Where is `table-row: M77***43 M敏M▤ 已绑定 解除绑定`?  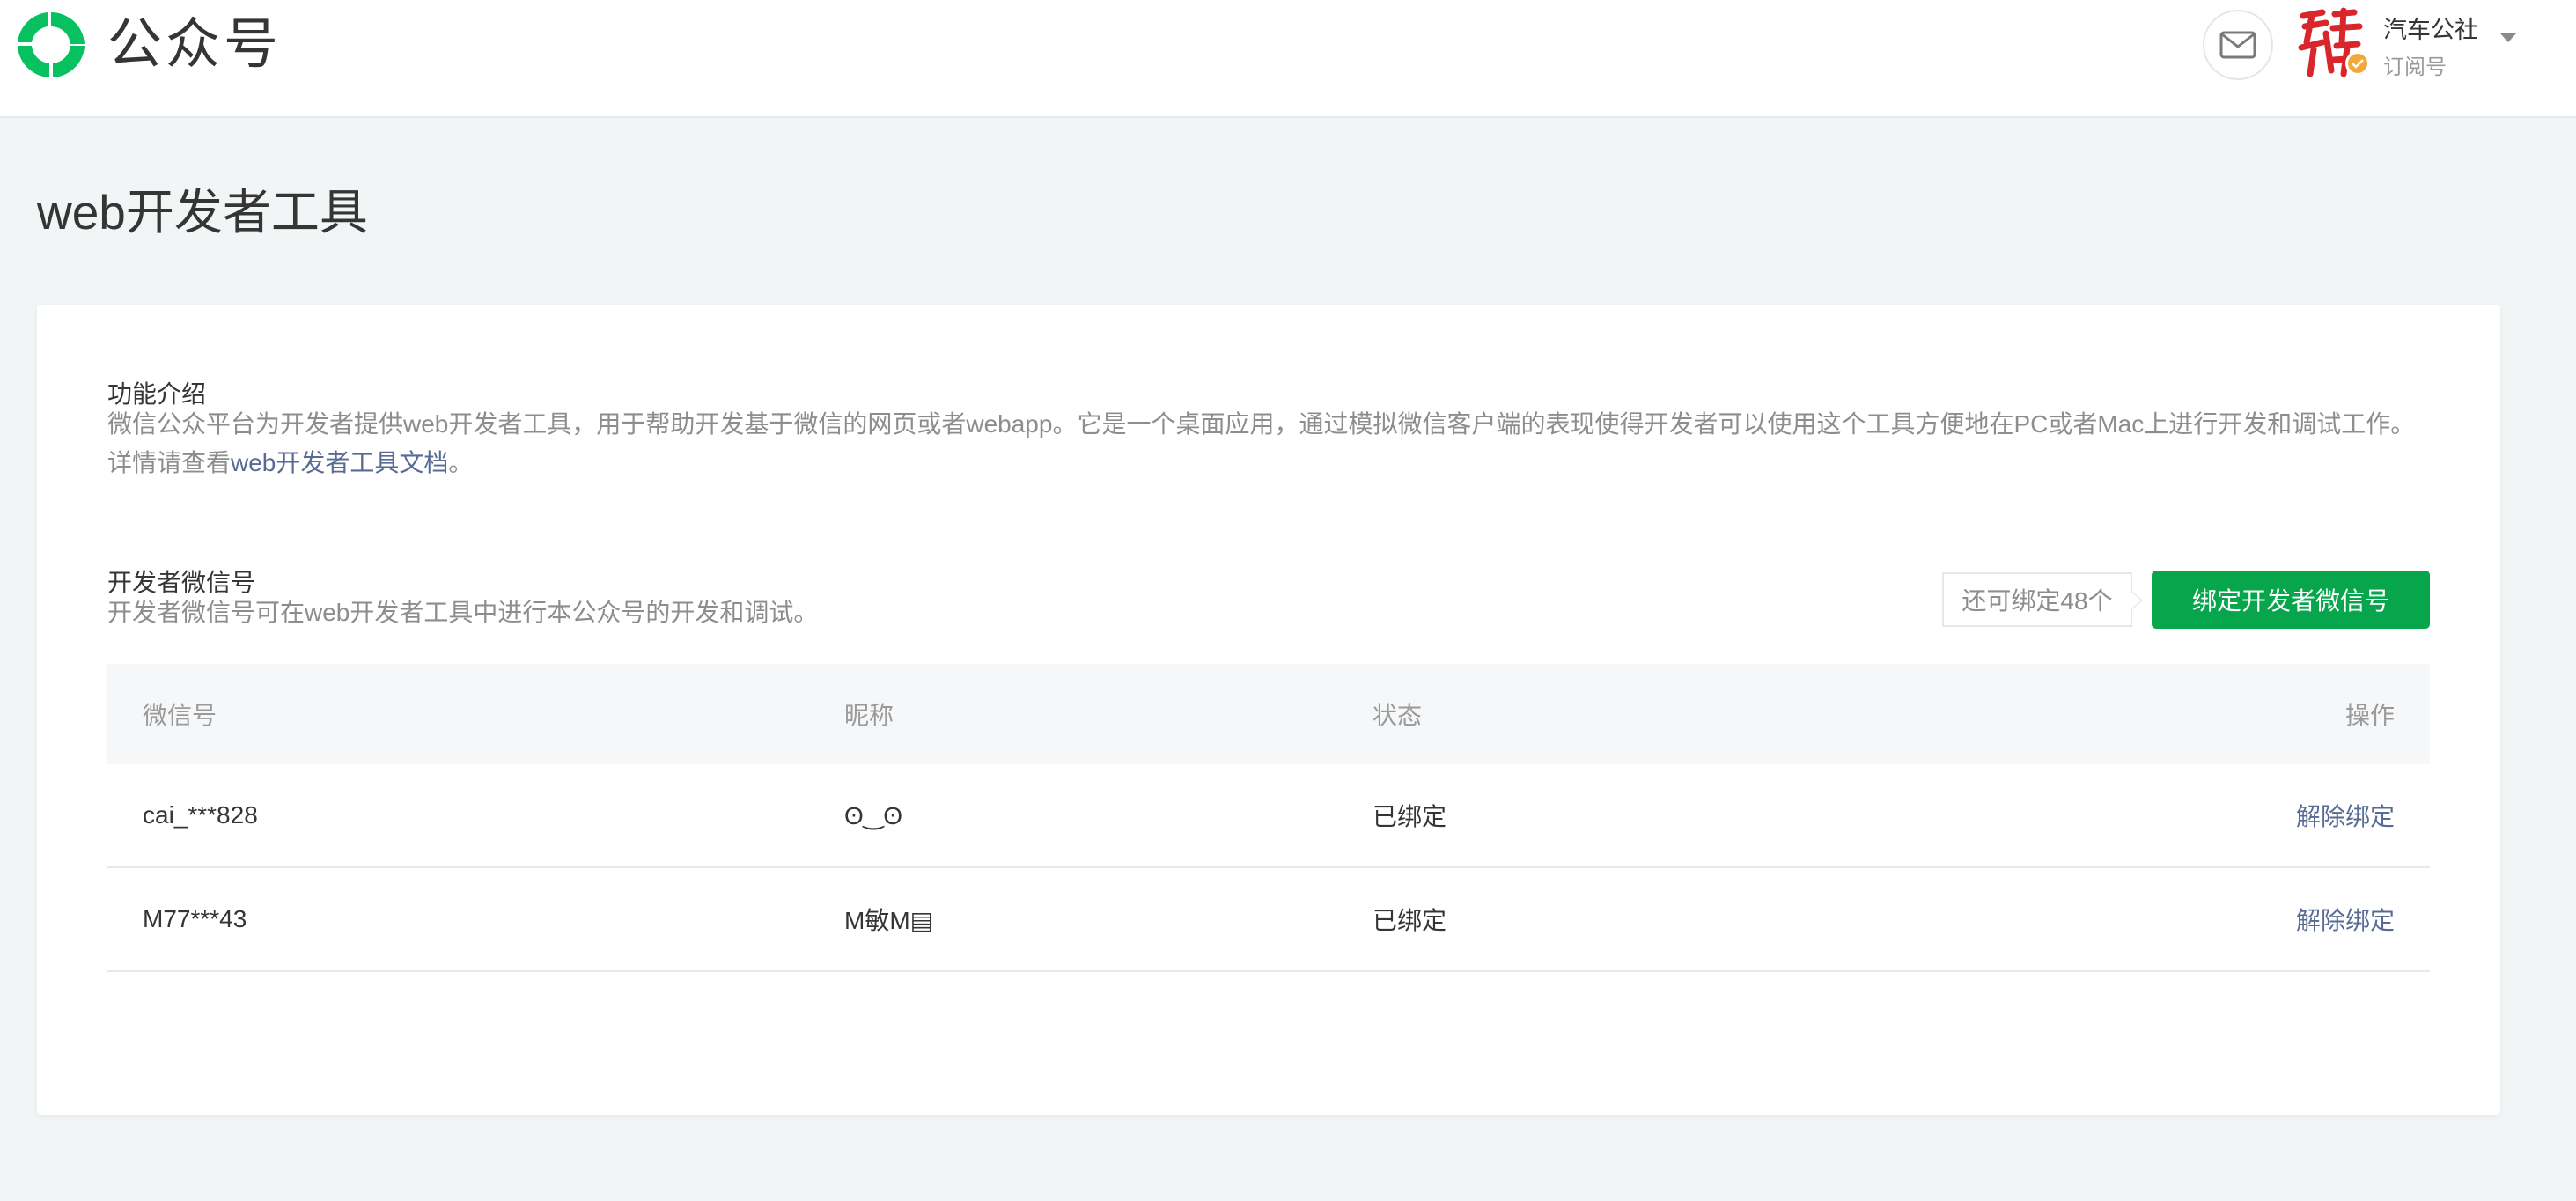
table-row: M77***43 M敏M▤ 已绑定 解除绑定 is located at coordinates (1269, 920).